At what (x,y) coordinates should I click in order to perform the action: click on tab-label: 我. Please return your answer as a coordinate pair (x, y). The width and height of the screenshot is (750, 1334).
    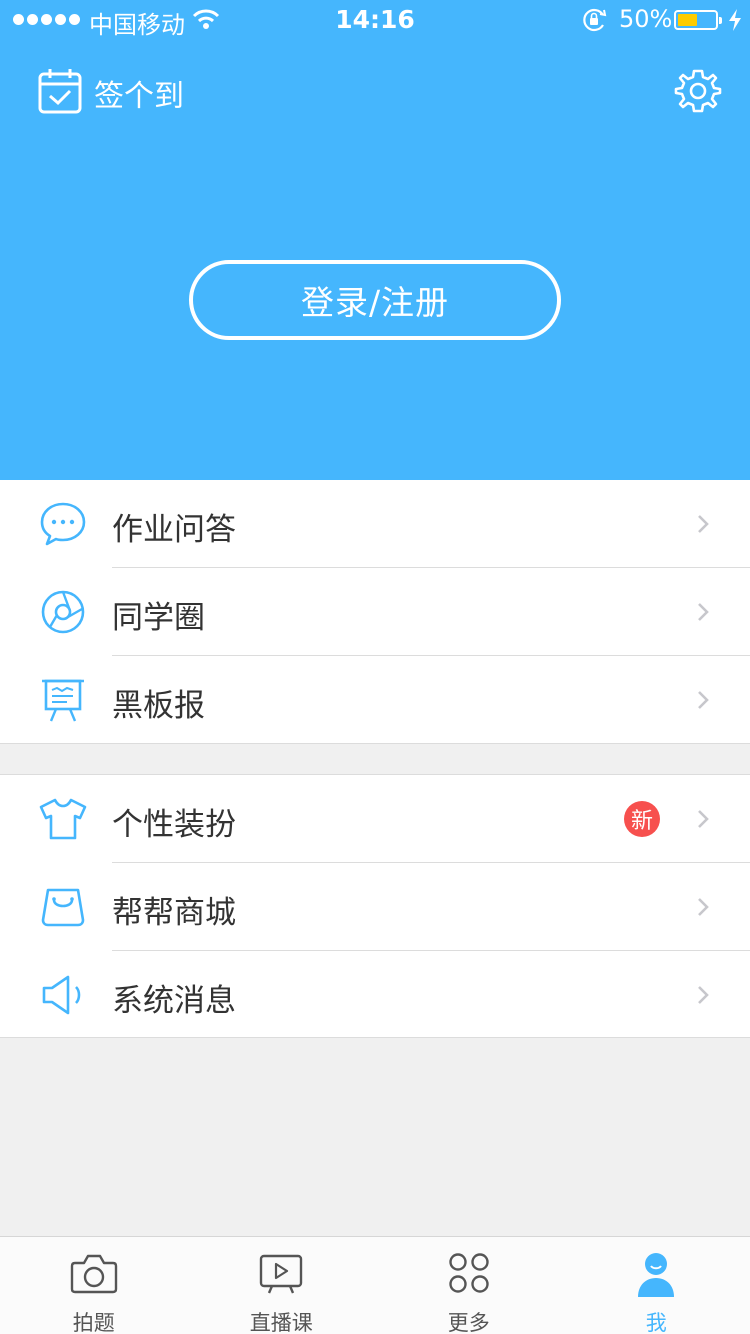
    Looking at the image, I should click on (656, 1322).